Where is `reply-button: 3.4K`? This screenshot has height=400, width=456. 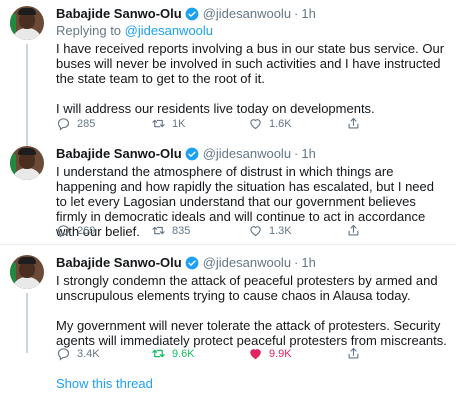
reply-button: 3.4K is located at coordinates (78, 353).